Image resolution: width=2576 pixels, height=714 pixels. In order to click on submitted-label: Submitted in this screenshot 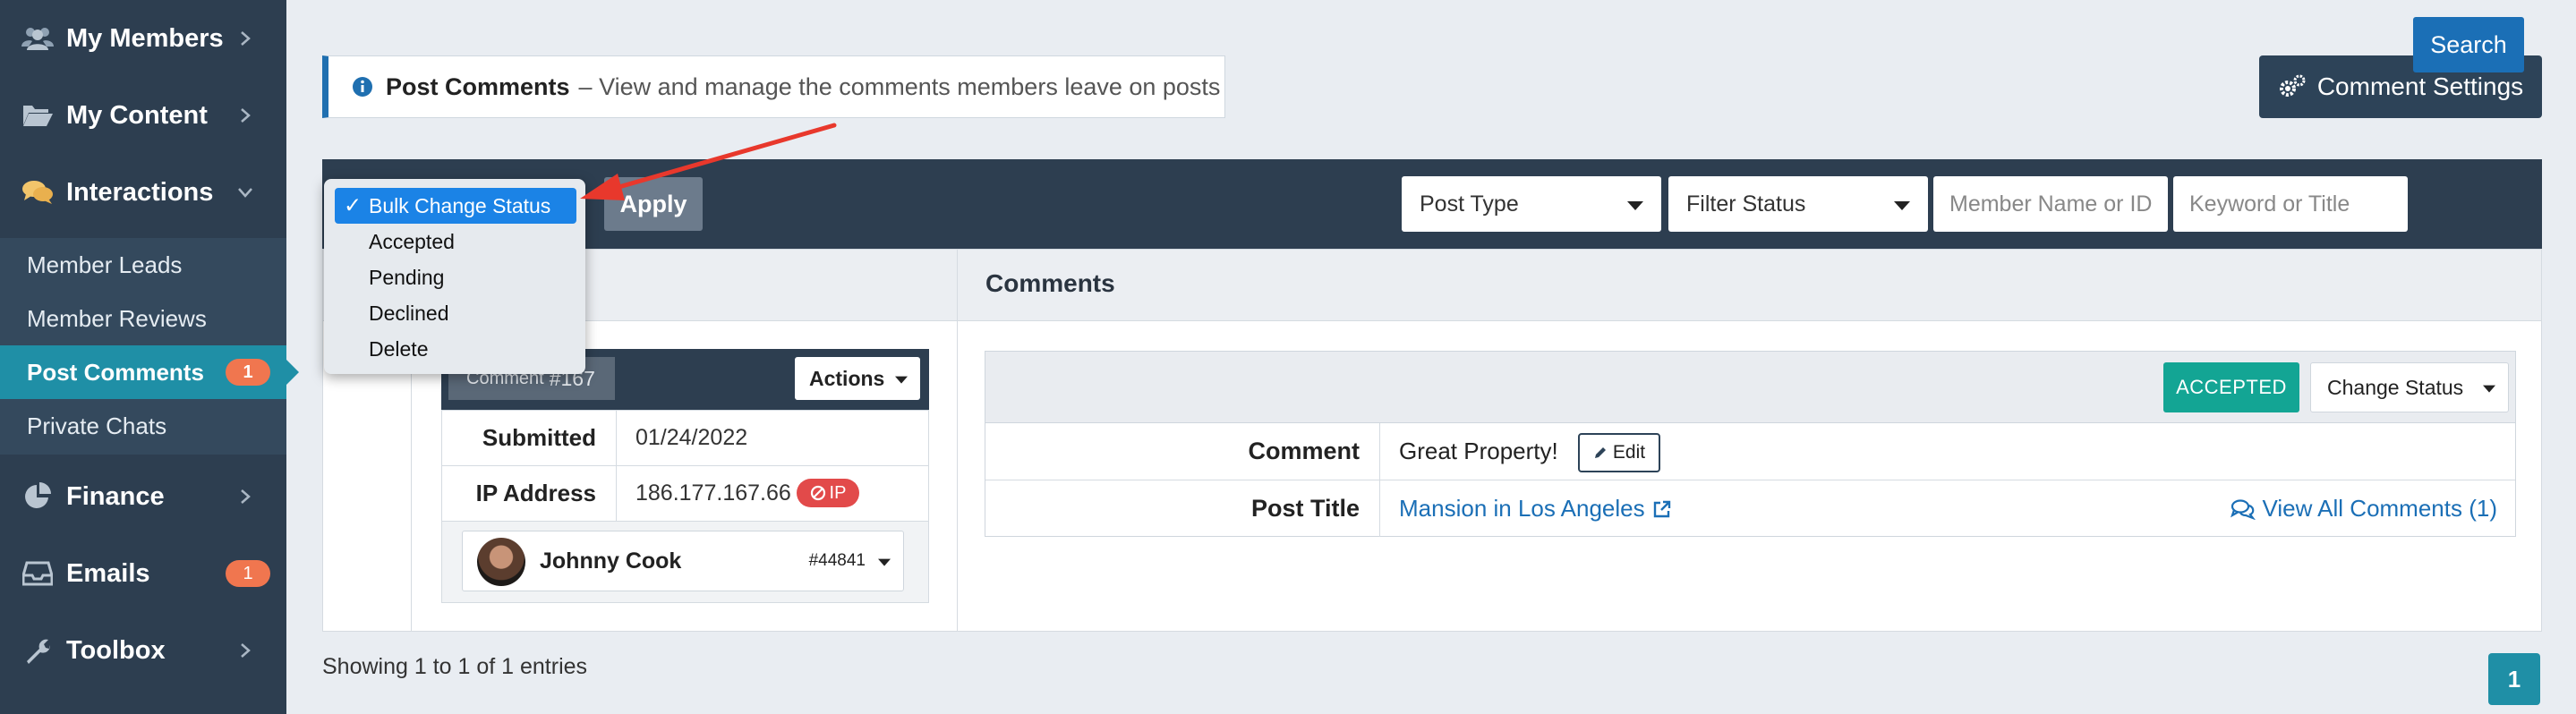, I will do `click(529, 438)`.